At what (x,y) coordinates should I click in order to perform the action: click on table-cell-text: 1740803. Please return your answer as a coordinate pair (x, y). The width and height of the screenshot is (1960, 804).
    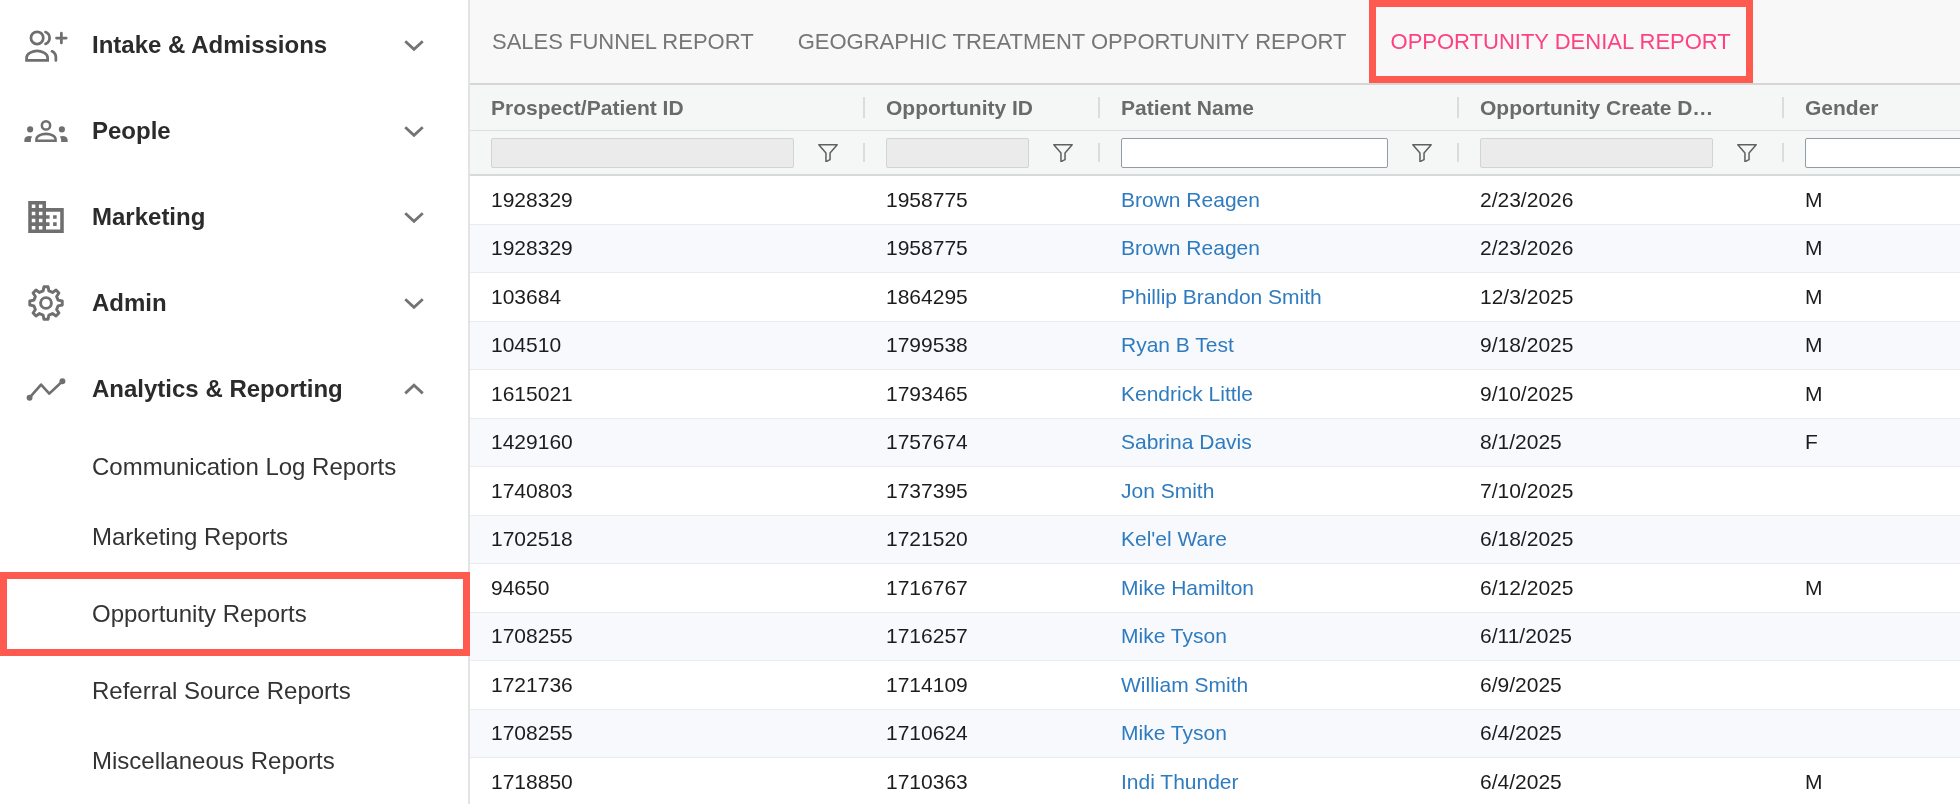
    Looking at the image, I should click on (532, 490).